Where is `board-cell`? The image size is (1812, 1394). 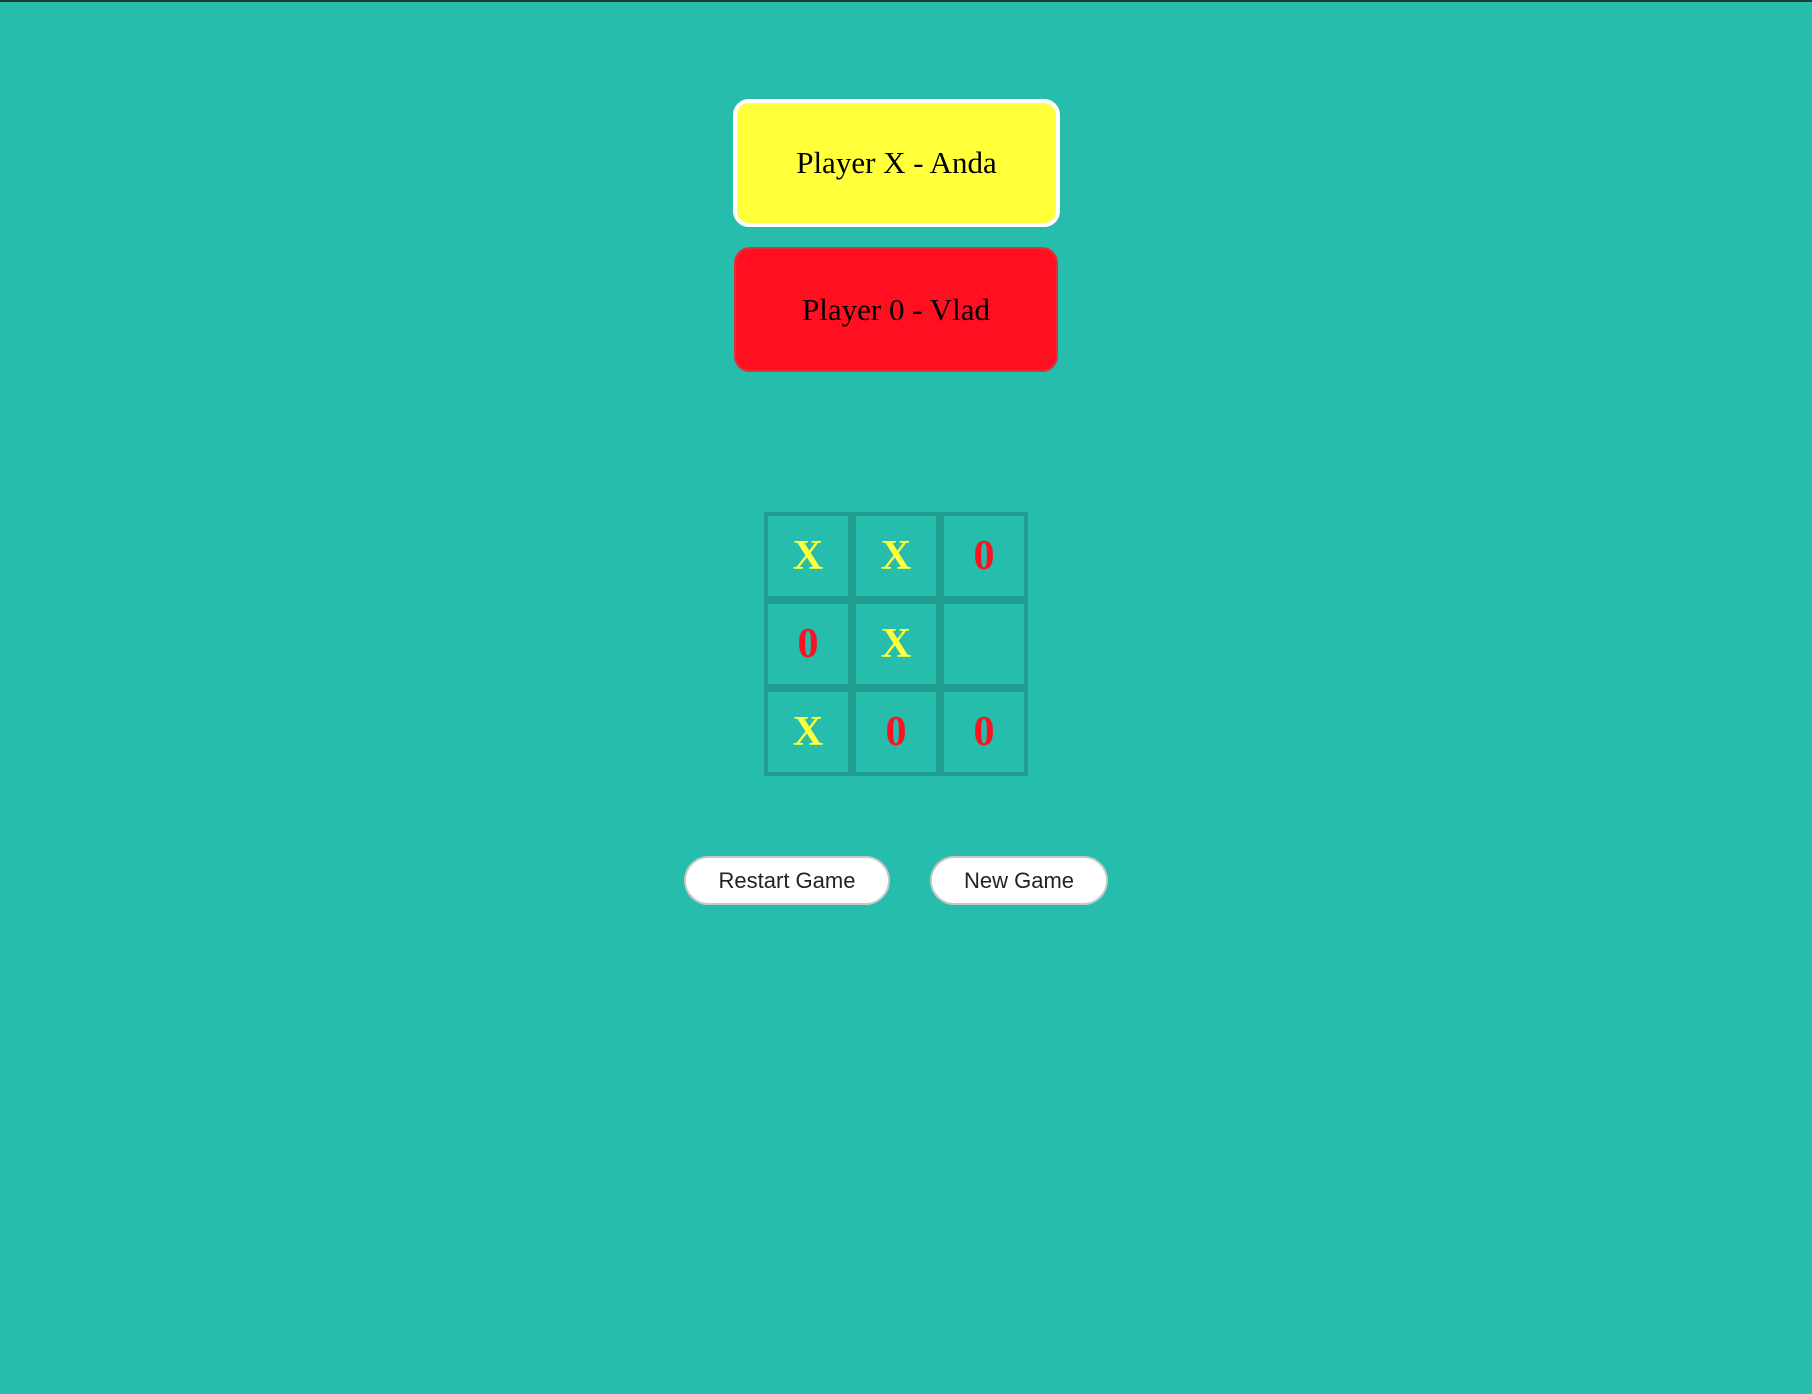 board-cell is located at coordinates (984, 644).